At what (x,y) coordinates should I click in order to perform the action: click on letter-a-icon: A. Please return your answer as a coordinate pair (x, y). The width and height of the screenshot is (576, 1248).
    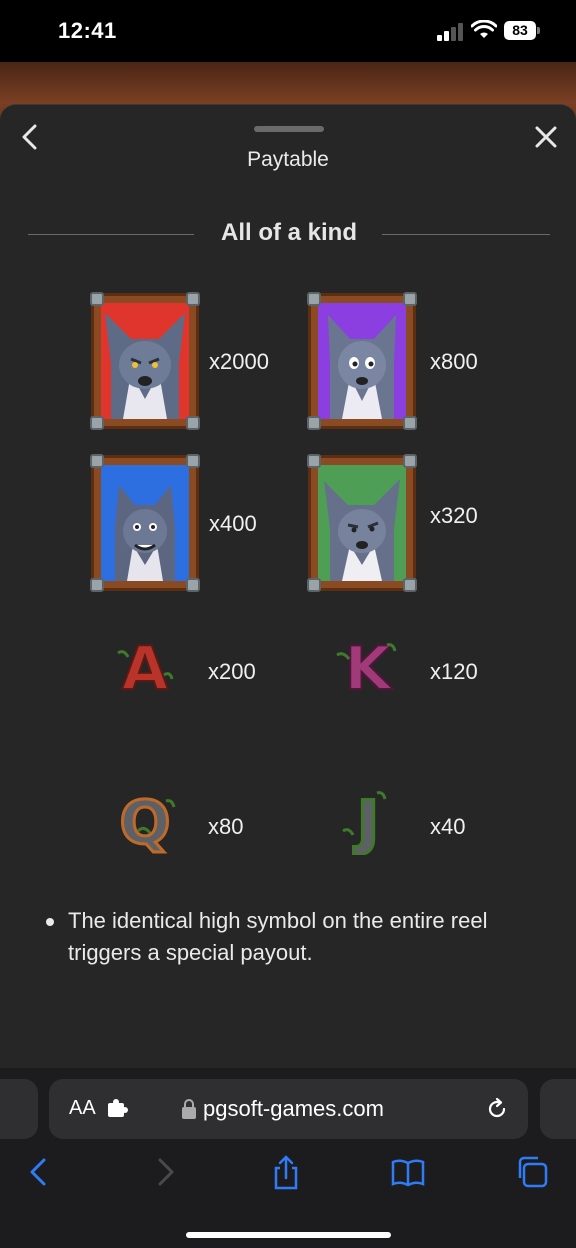
    Looking at the image, I should click on (145, 667).